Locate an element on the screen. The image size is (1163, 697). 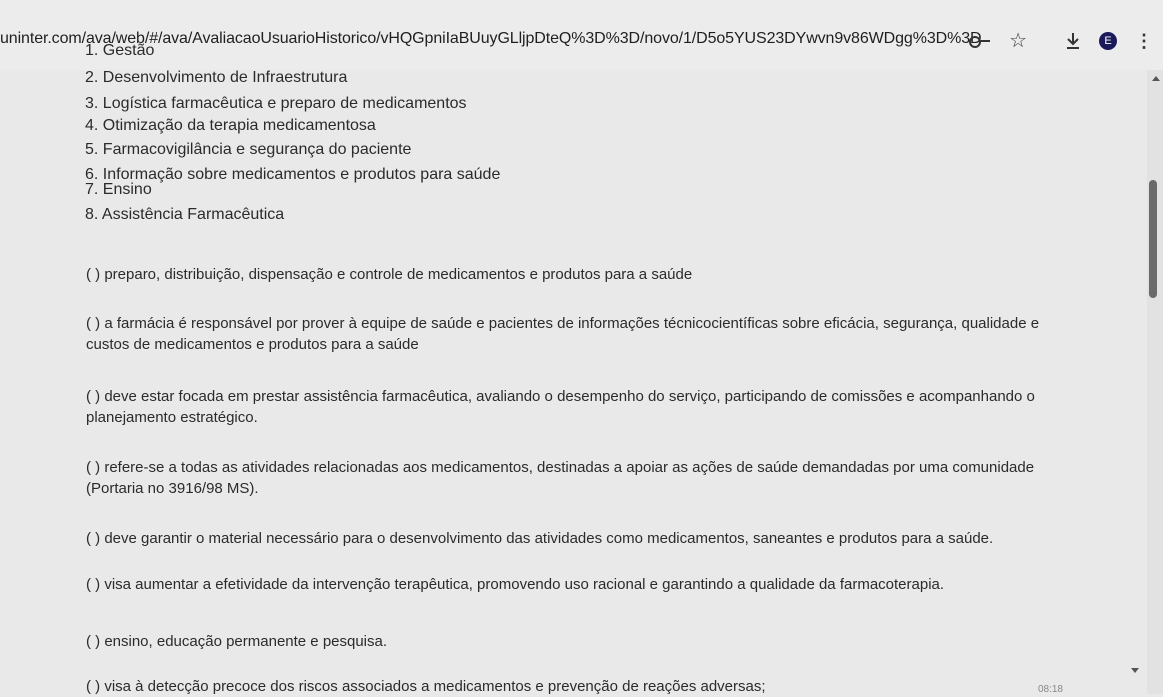
option-item: 2. Desenvolvimento de Infraestrutura is located at coordinates (216, 77).